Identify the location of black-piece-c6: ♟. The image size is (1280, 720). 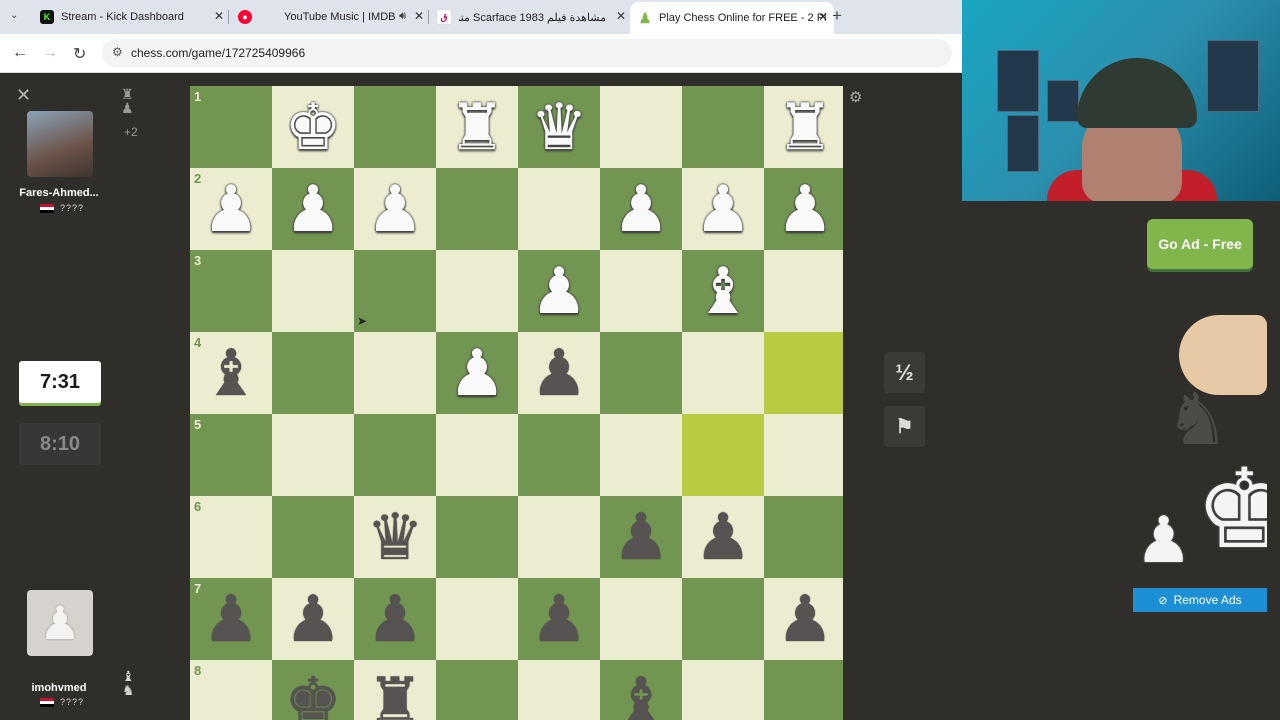
(641, 537).